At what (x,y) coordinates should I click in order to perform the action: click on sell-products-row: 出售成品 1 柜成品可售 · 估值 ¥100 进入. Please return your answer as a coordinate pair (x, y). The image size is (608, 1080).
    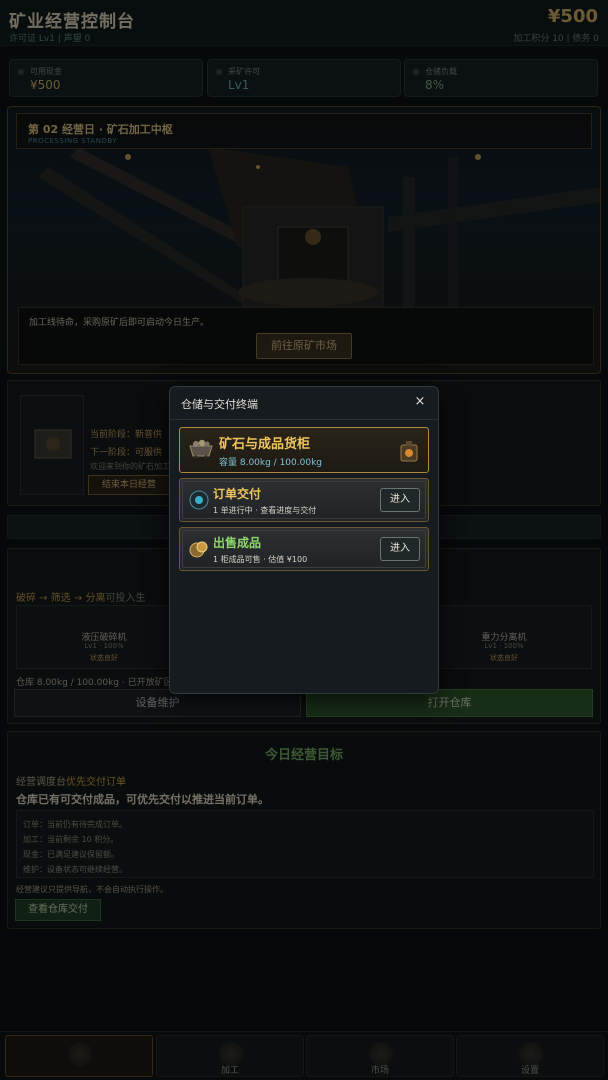
    Looking at the image, I should click on (304, 549).